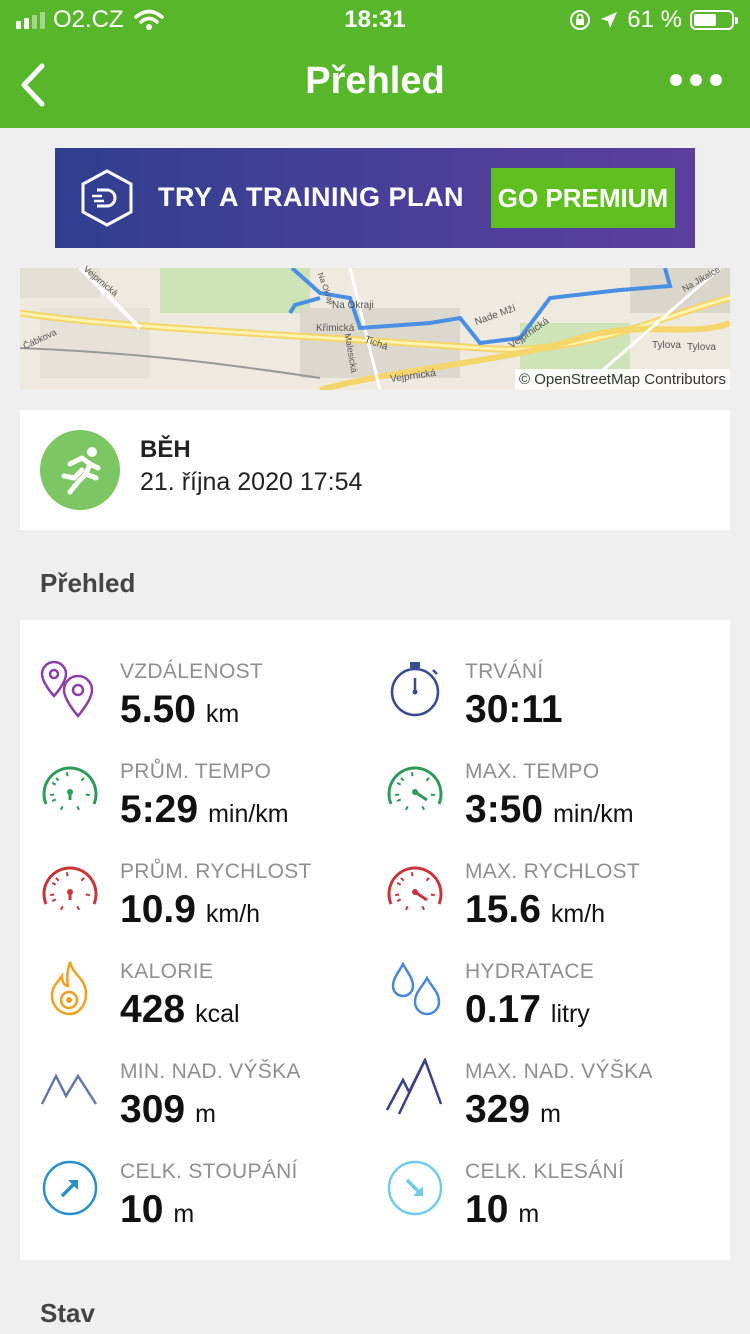 This screenshot has height=1334, width=750. Describe the element at coordinates (69, 988) in the screenshot. I see `flame-icon` at that location.